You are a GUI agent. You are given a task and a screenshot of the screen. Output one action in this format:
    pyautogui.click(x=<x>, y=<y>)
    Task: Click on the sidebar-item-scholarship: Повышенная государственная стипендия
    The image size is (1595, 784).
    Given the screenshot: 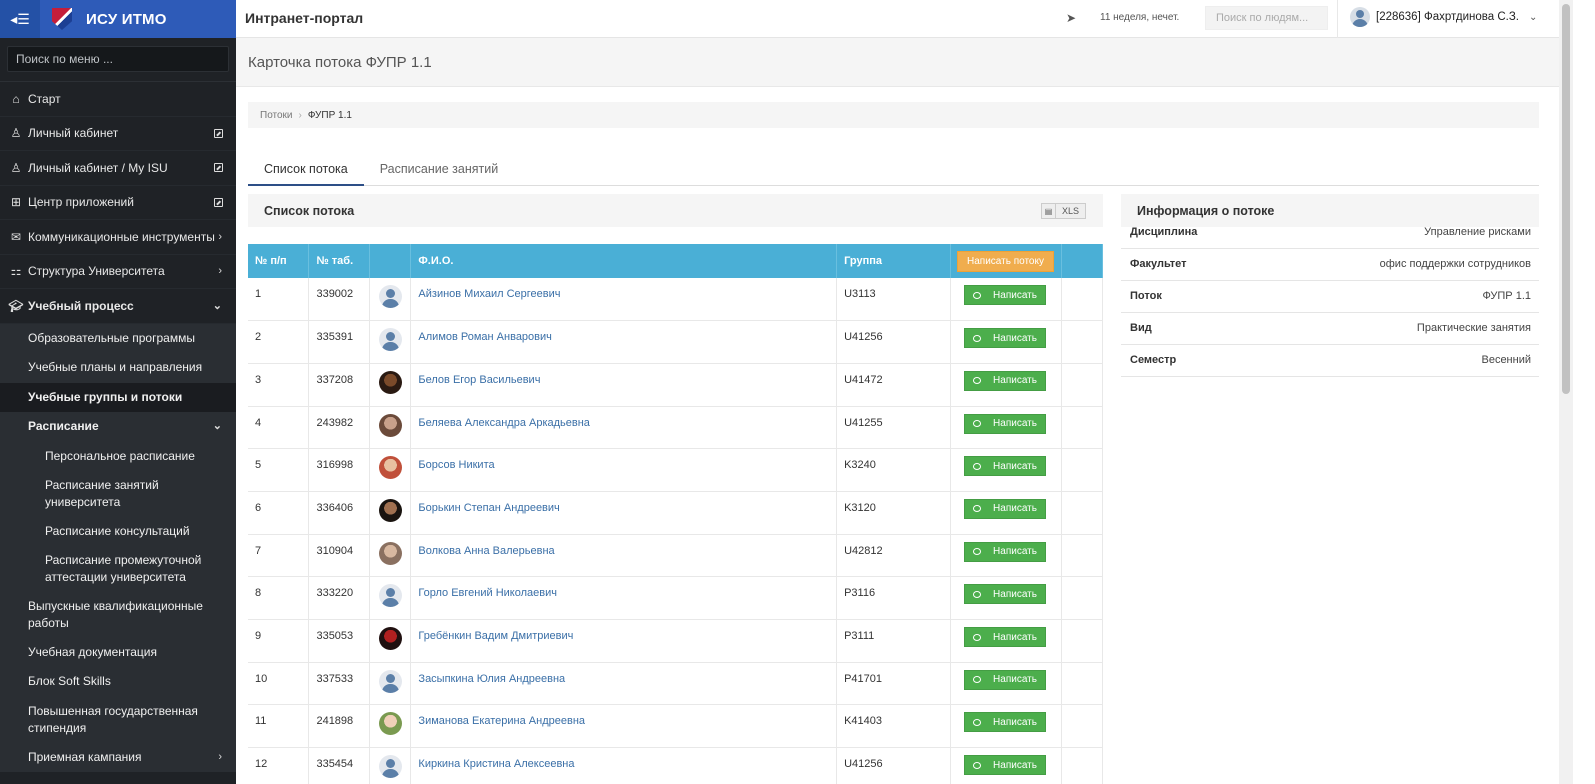 What is the action you would take?
    pyautogui.click(x=118, y=720)
    